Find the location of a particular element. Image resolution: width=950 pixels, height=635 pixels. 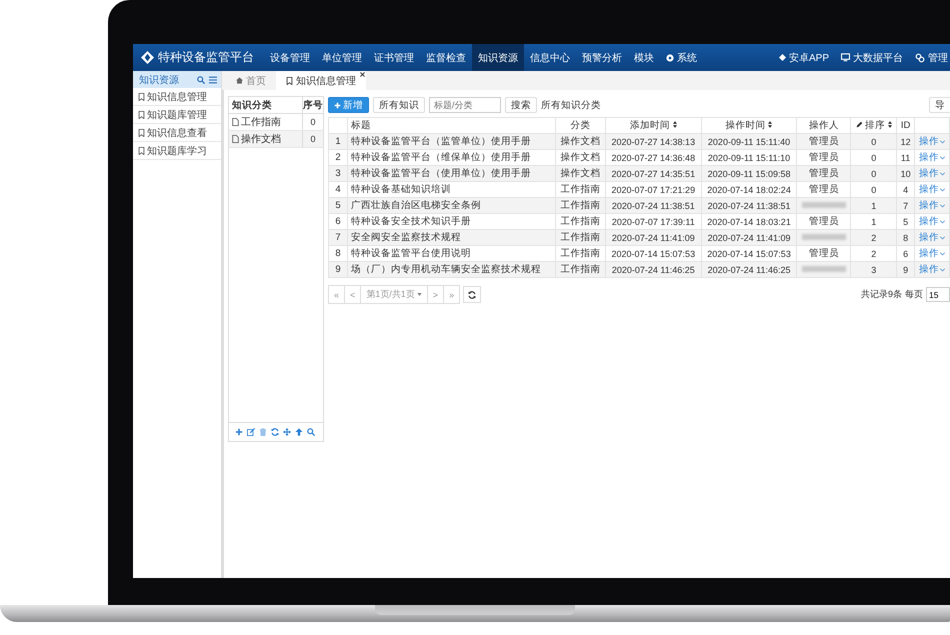

row-number: 3 is located at coordinates (338, 174).